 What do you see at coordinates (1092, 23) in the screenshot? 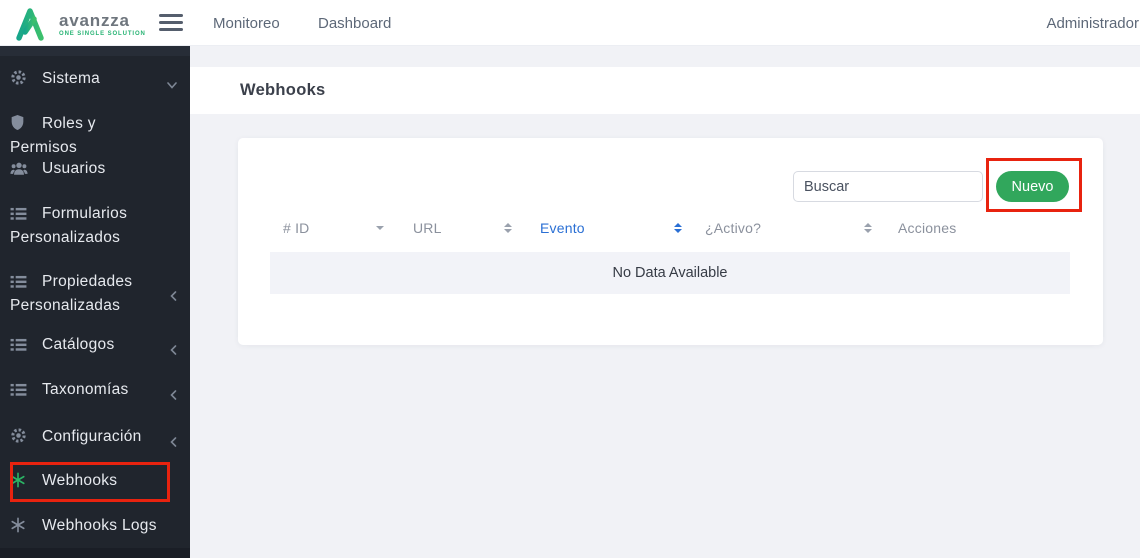
I see `user-menu: Administrador` at bounding box center [1092, 23].